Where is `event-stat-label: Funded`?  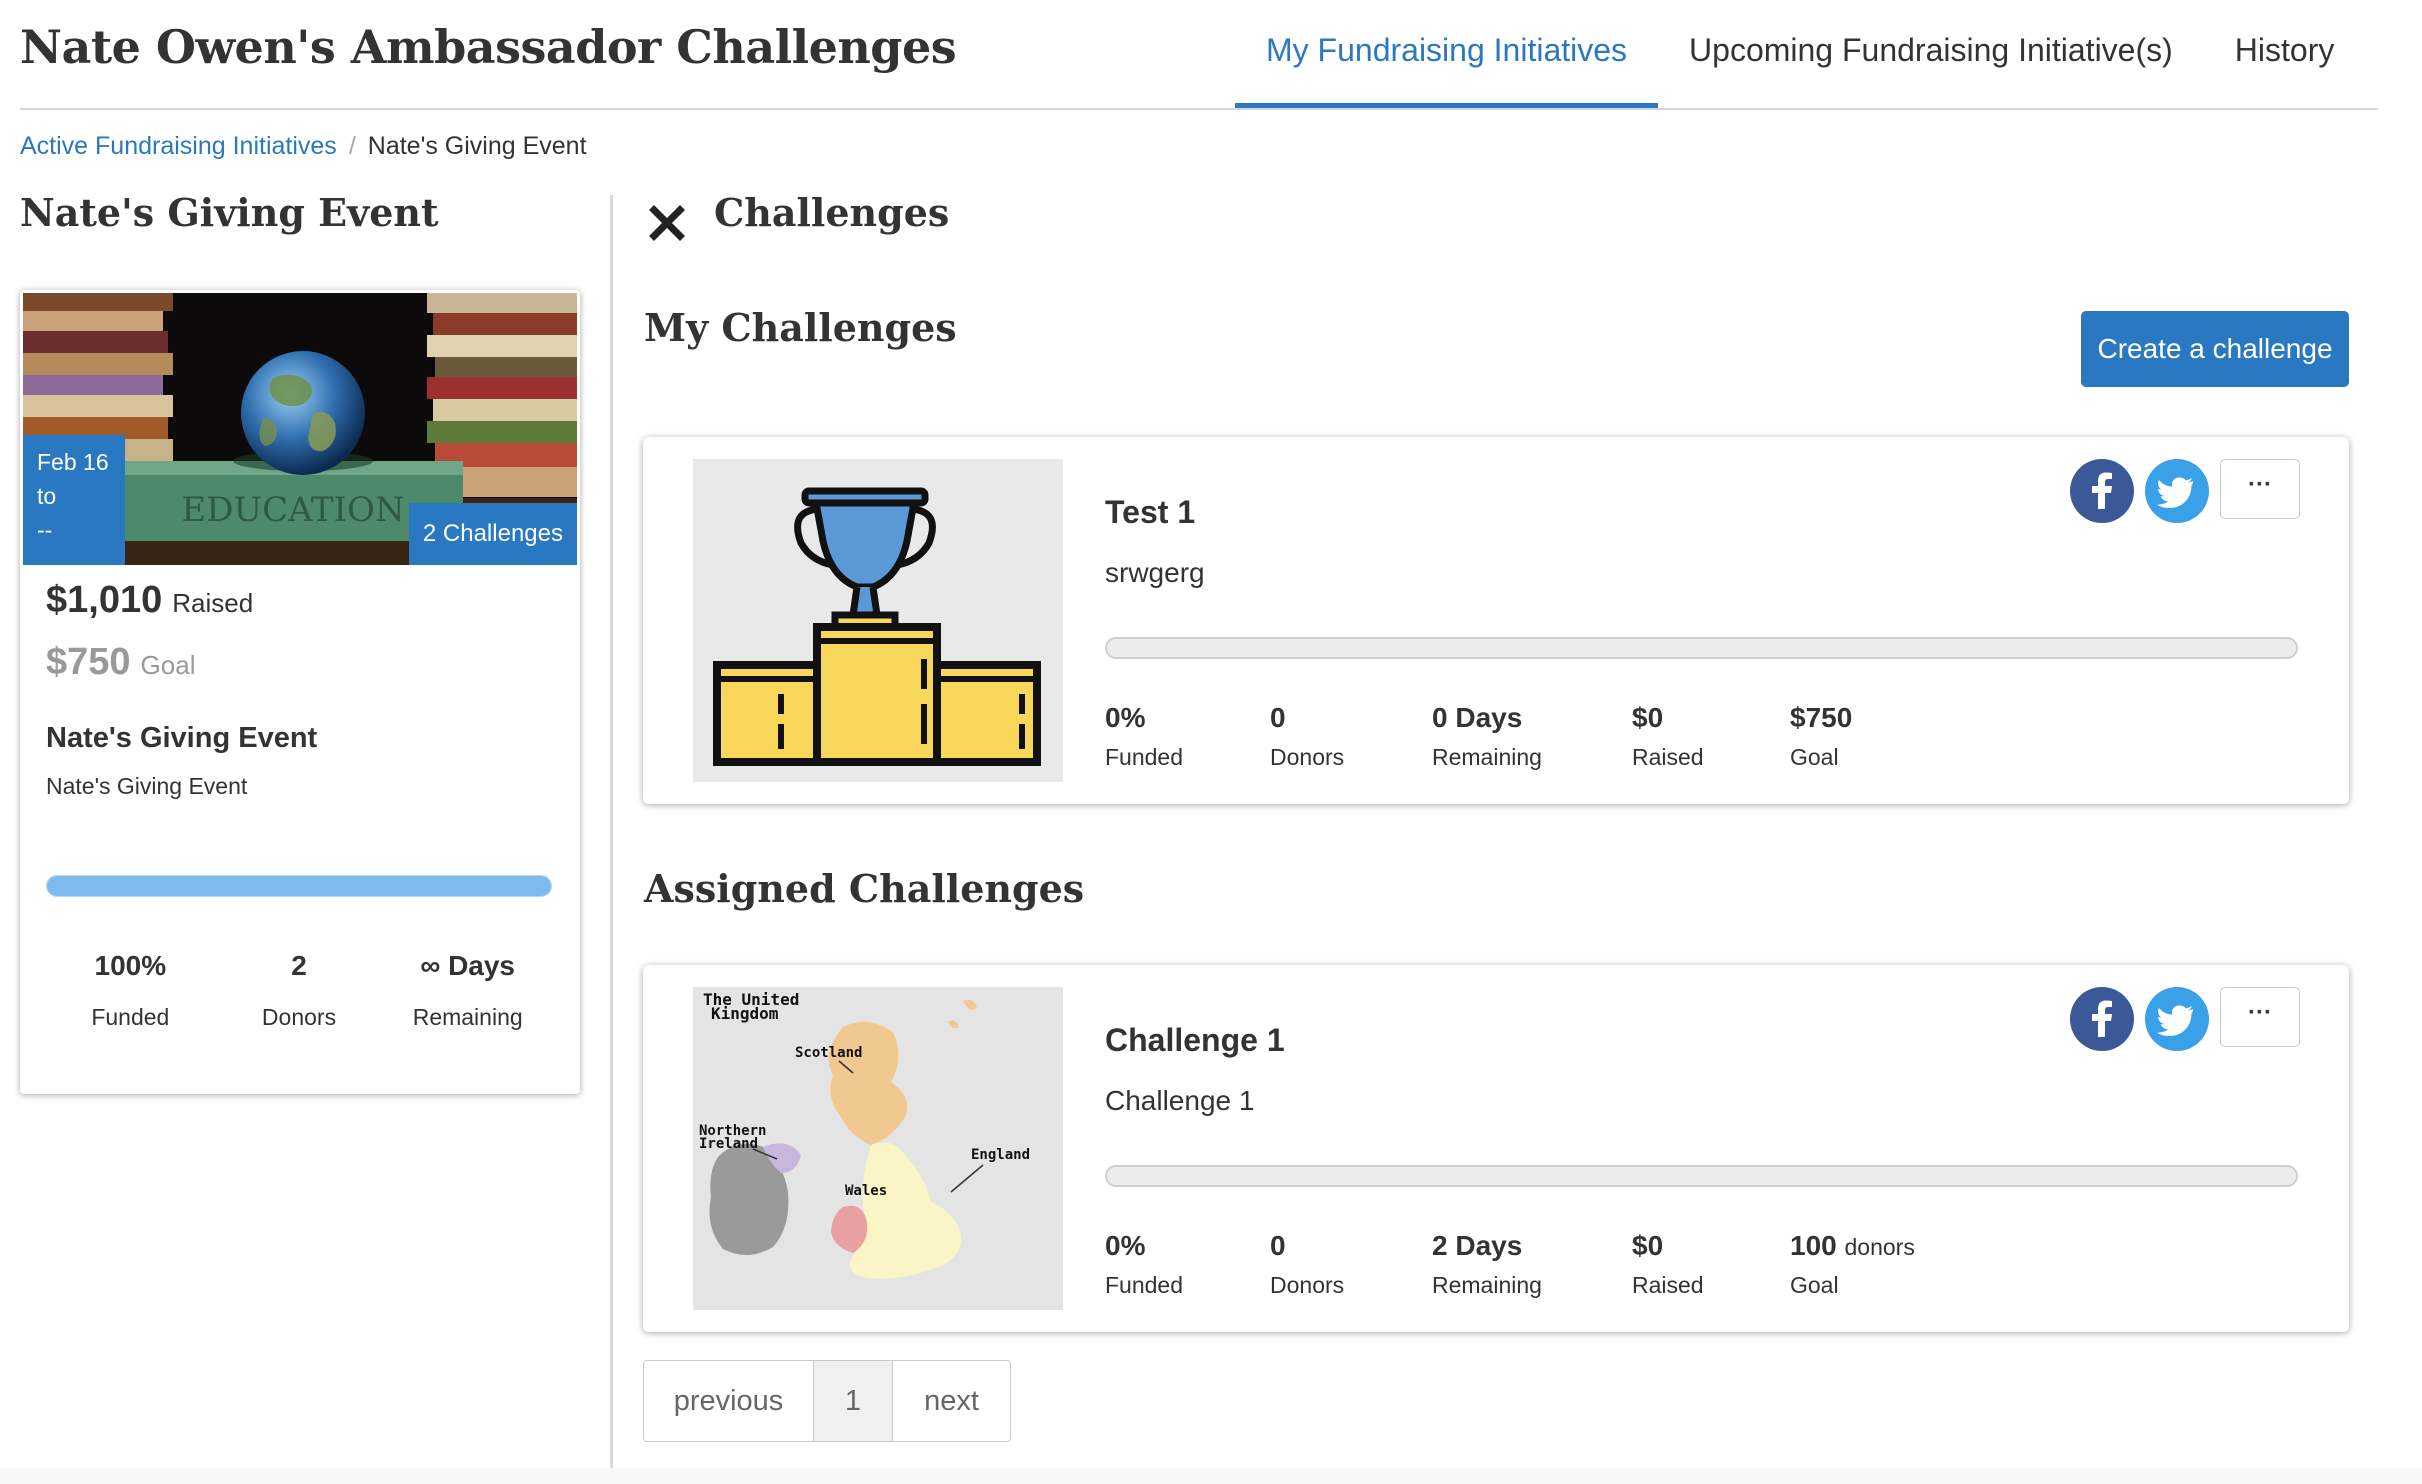
event-stat-label: Funded is located at coordinates (130, 1017).